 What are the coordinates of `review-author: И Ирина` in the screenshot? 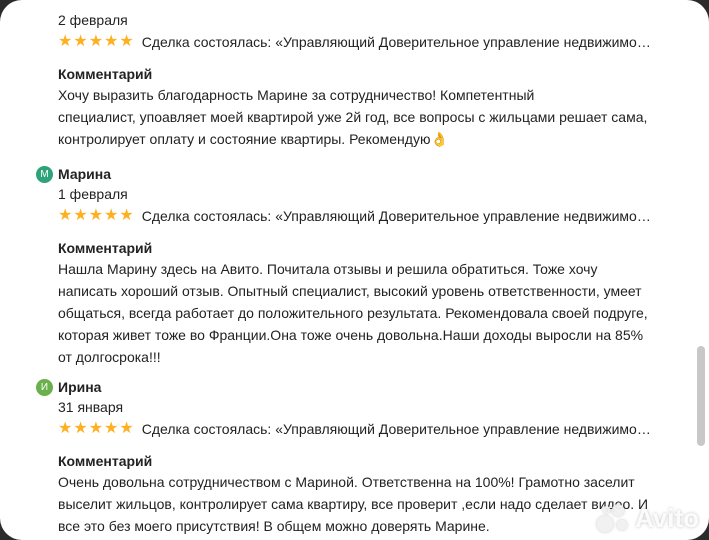 It's located at (347, 387).